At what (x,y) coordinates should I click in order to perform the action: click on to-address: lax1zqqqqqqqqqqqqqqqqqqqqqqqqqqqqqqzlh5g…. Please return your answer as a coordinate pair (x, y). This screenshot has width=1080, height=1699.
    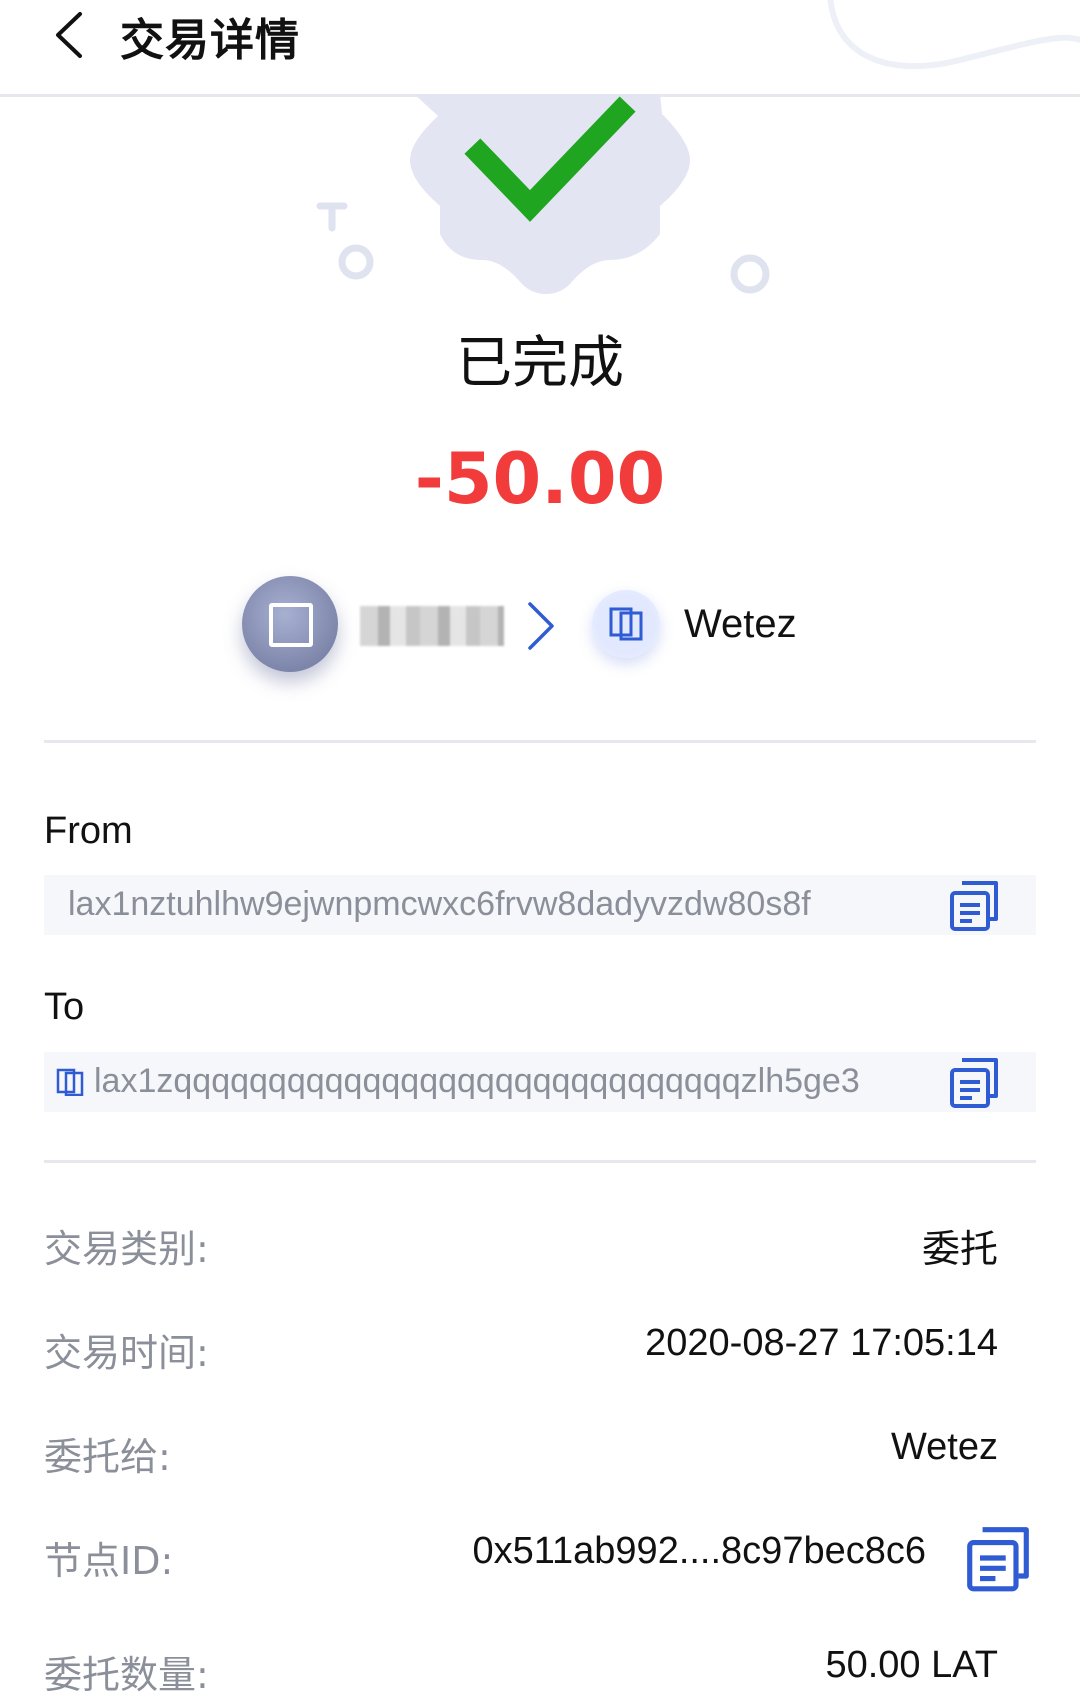
    Looking at the image, I should click on (477, 1081).